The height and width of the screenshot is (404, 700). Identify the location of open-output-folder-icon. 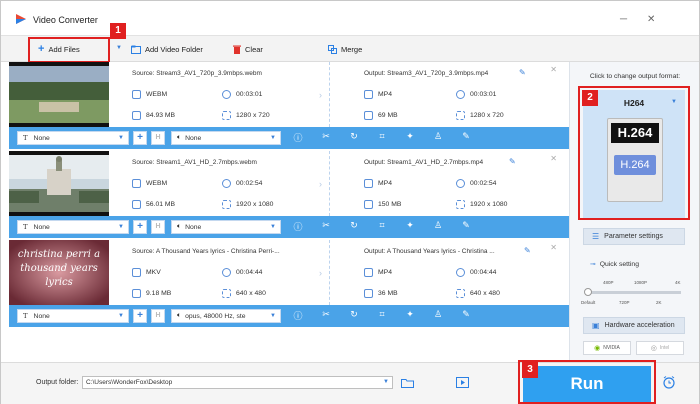
(462, 382).